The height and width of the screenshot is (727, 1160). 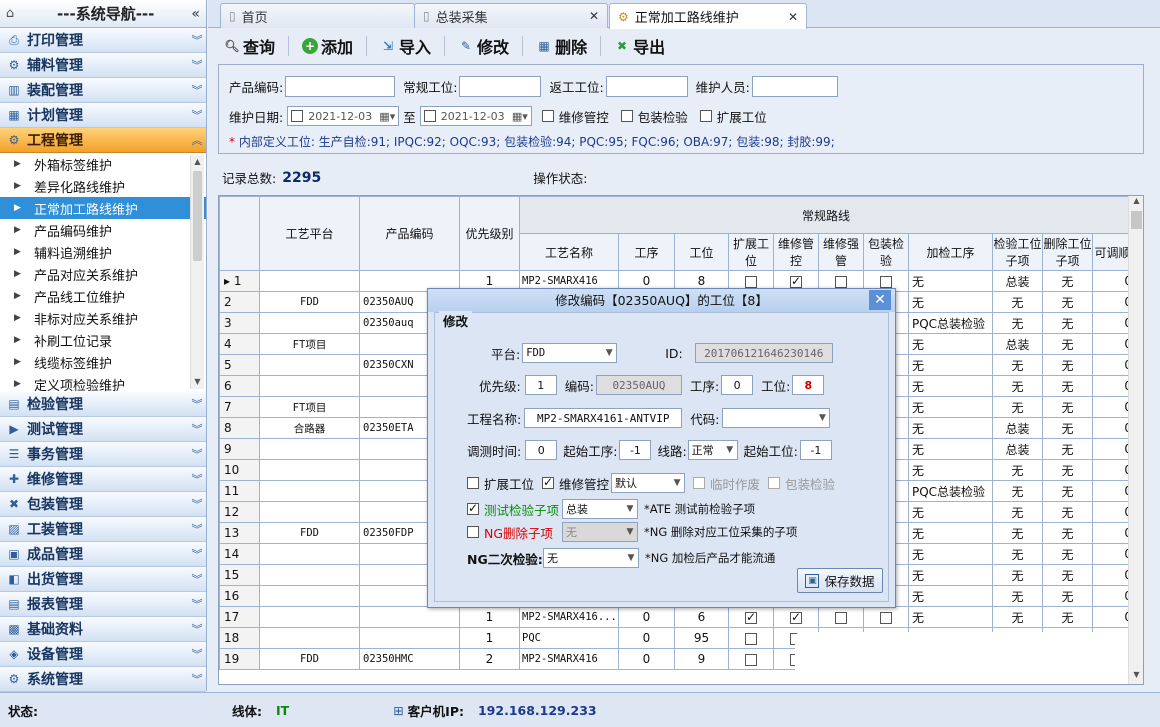 I want to click on nav-module-bottom-1: ▶ 测试管理 ︾, so click(x=103, y=429).